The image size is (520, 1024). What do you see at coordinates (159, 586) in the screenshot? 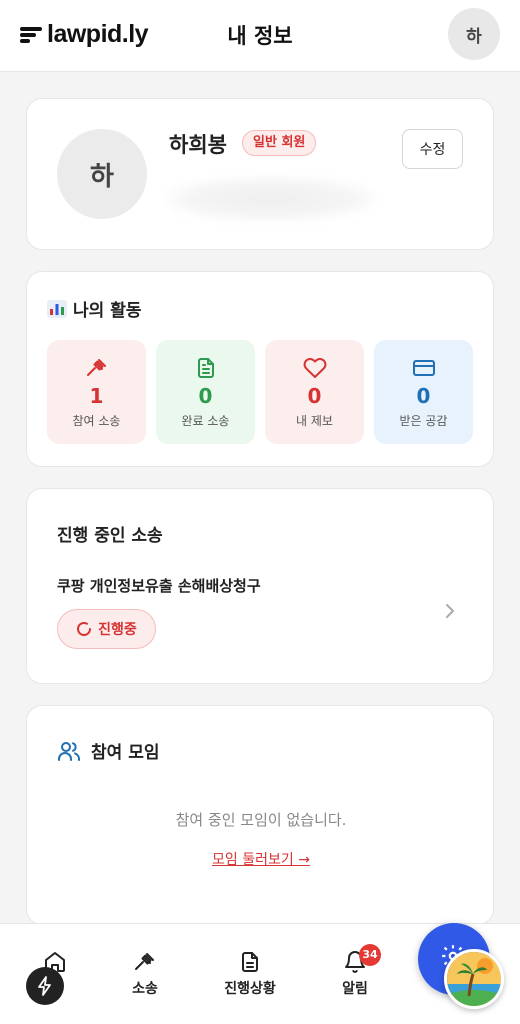
I see `lawsuit-item-title: 쿠팡 개인정보유출 손해배상청구` at bounding box center [159, 586].